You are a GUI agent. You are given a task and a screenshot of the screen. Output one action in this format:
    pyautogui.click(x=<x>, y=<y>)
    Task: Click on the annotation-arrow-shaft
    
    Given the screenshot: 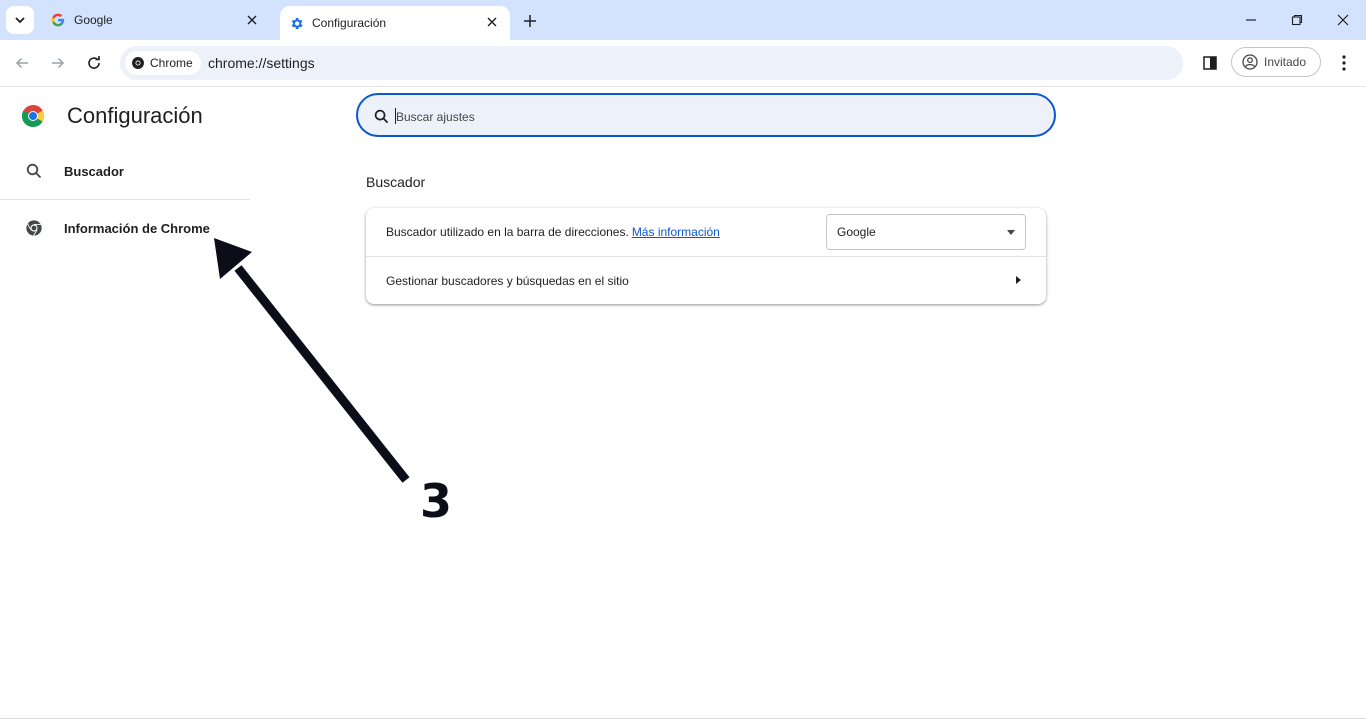 What is the action you would take?
    pyautogui.click(x=322, y=374)
    